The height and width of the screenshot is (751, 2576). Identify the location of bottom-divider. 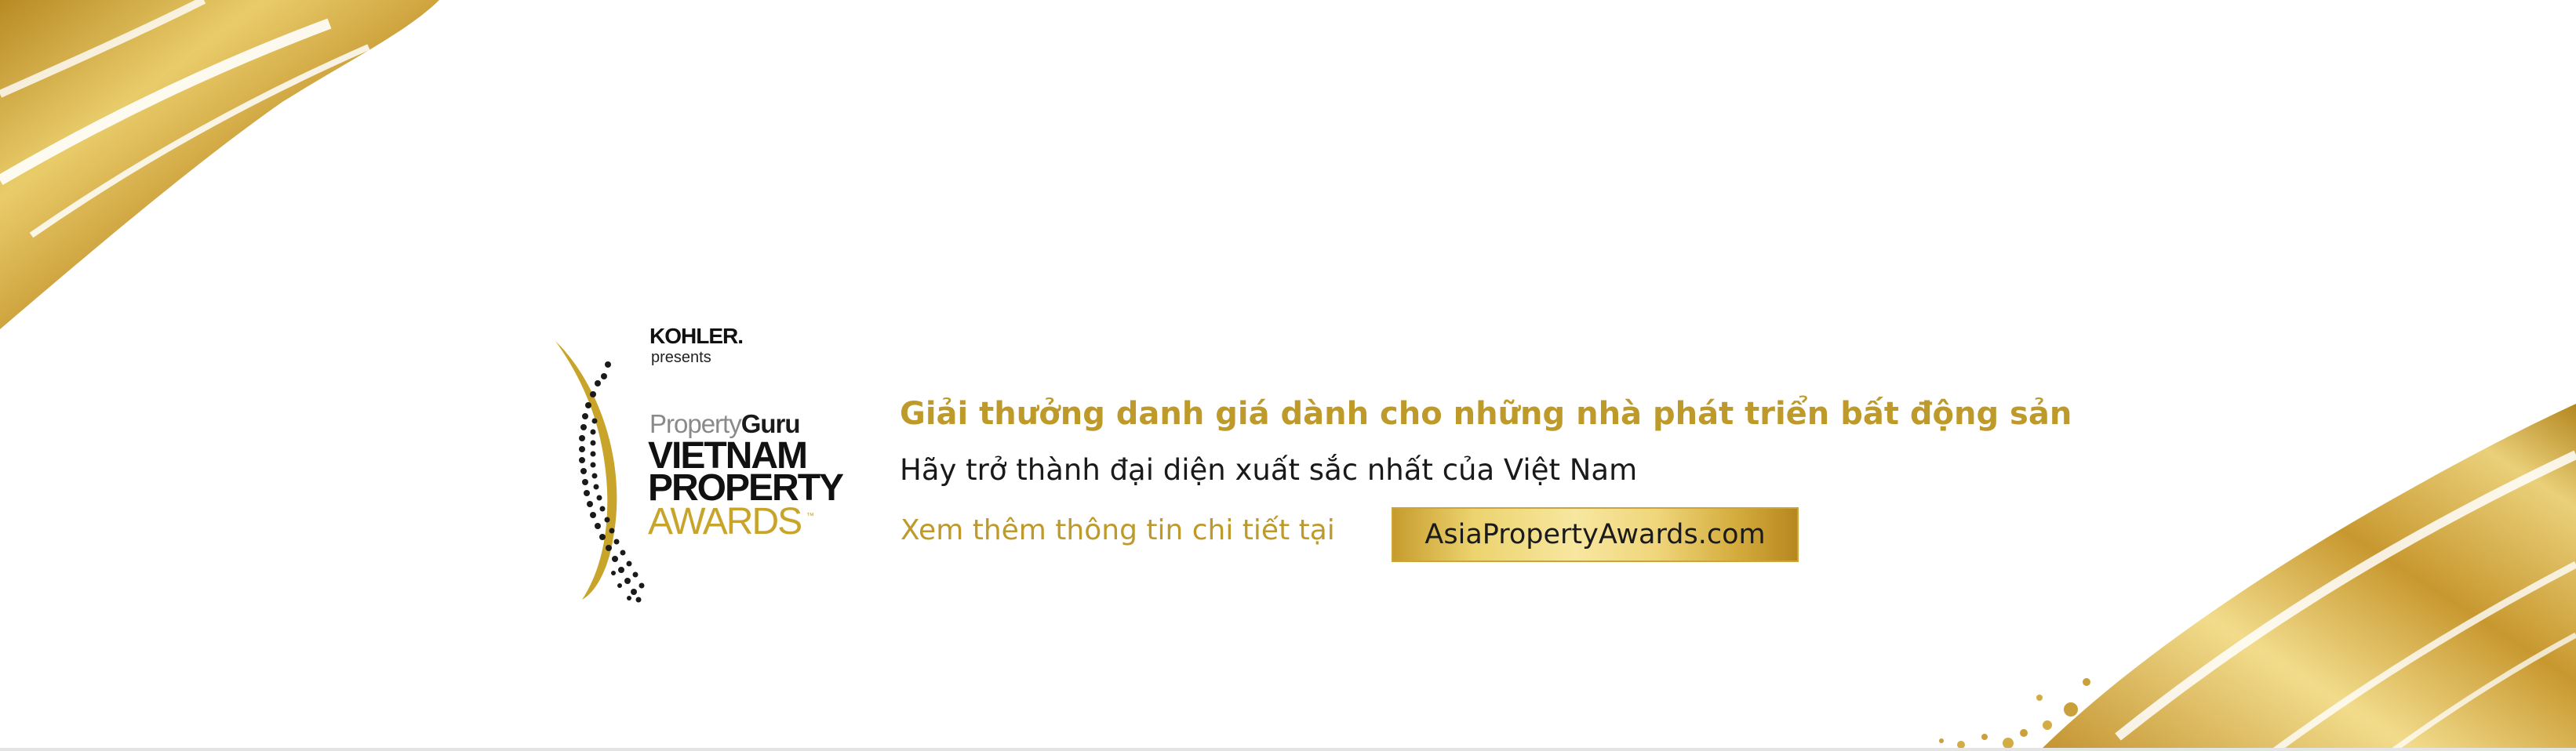
(1288, 749).